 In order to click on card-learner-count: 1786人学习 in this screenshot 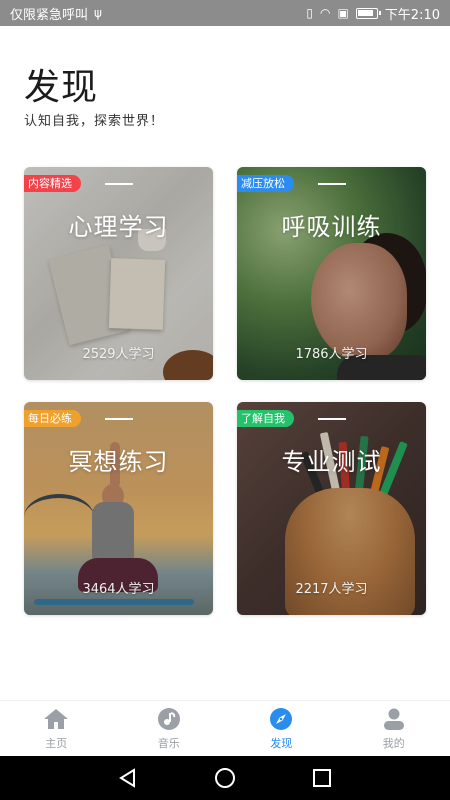, I will do `click(331, 354)`.